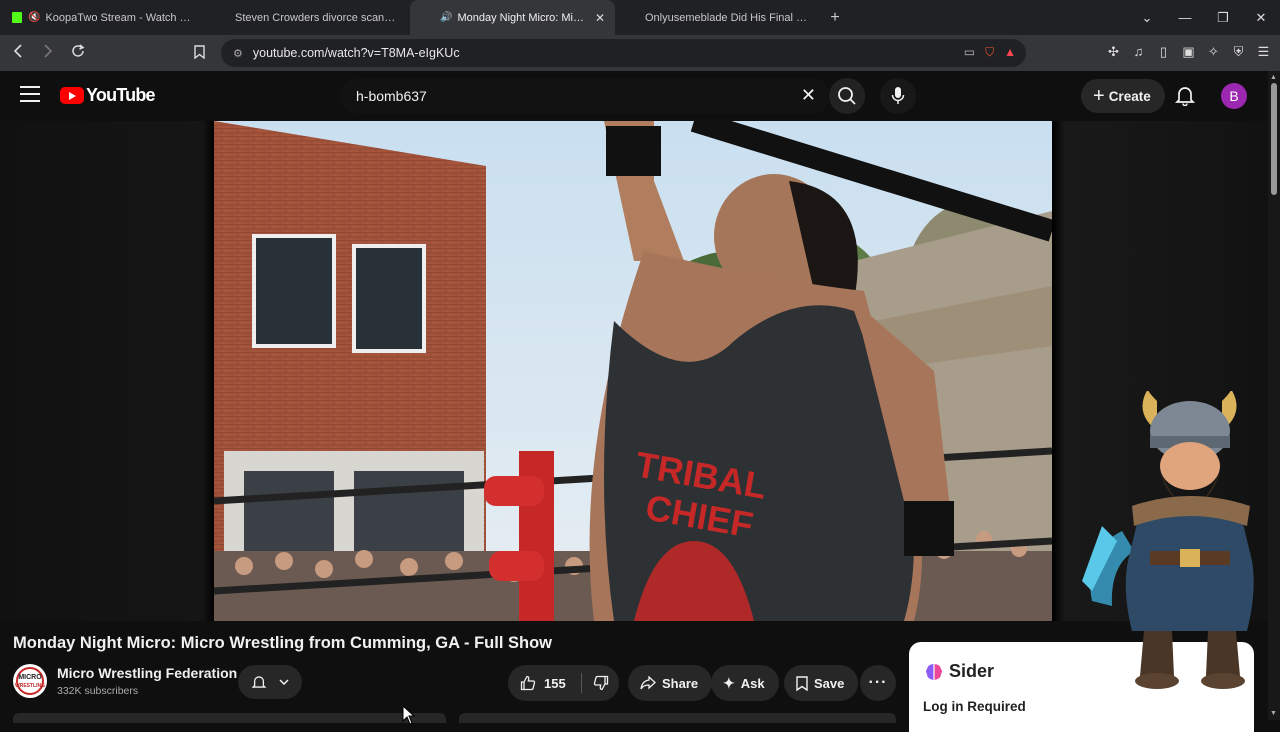  Describe the element at coordinates (1273, 713) in the screenshot. I see `scroll-down-icon: ▼` at that location.